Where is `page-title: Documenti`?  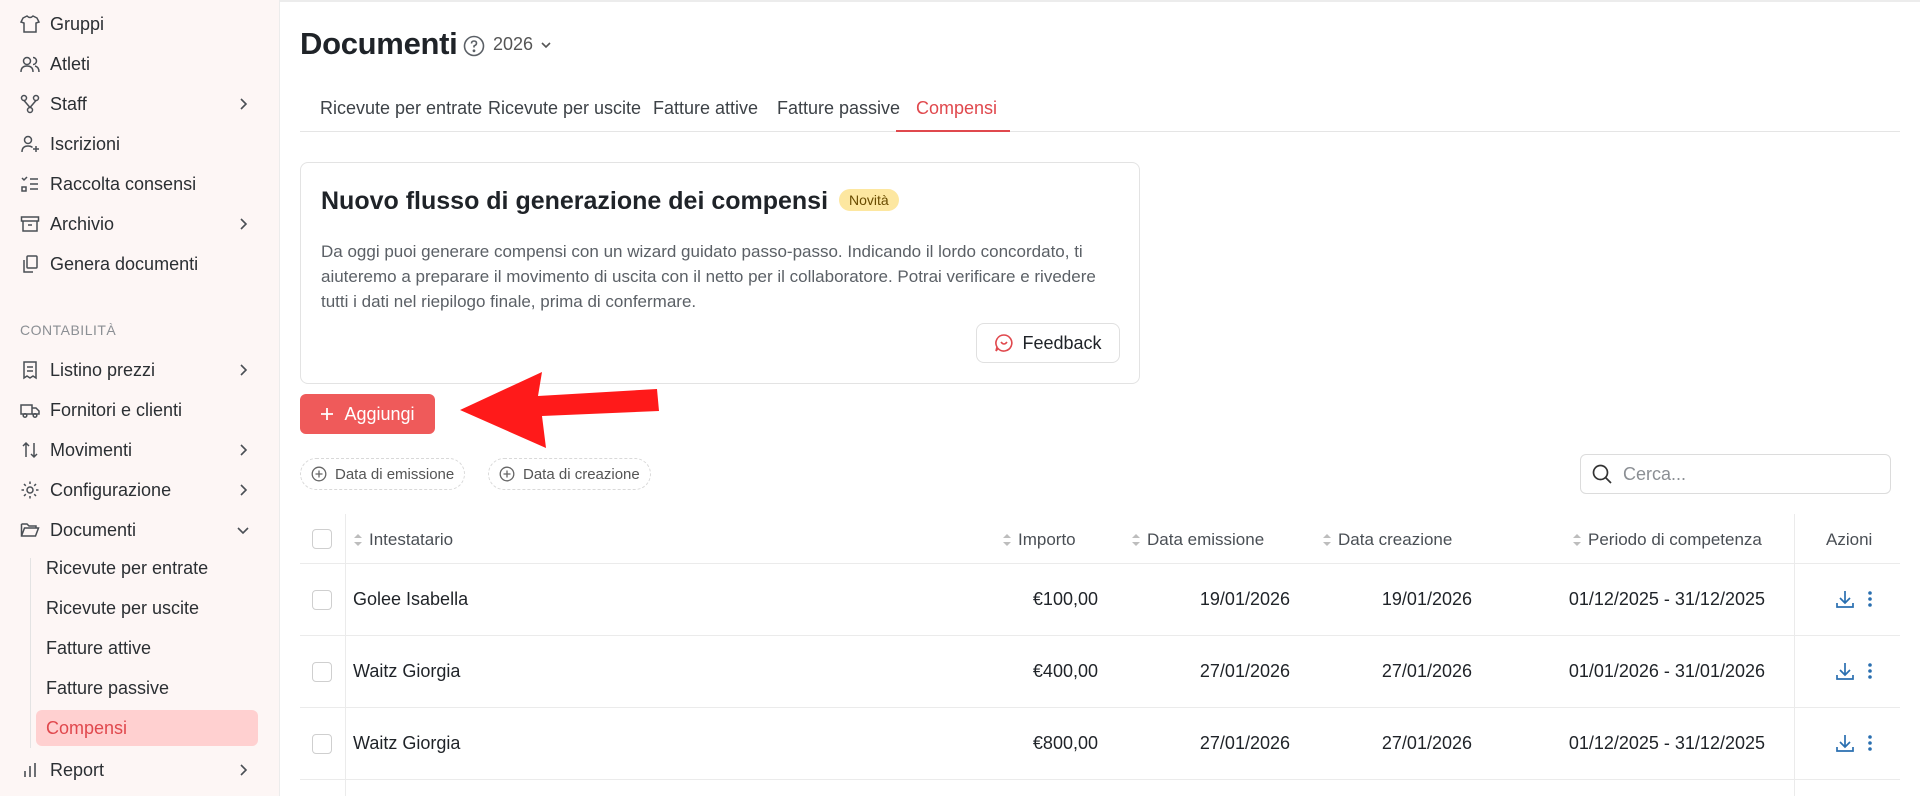 page-title: Documenti is located at coordinates (379, 43).